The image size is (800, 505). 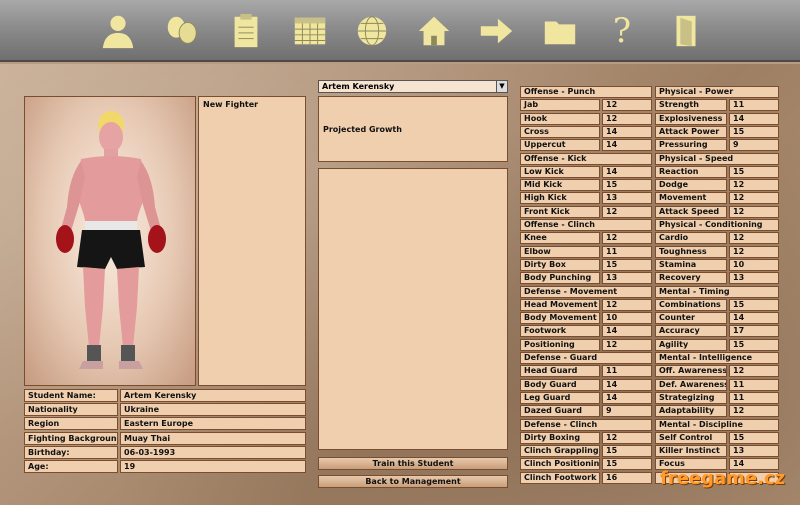 I want to click on info-row: Nationality Ukraine, so click(x=165, y=410).